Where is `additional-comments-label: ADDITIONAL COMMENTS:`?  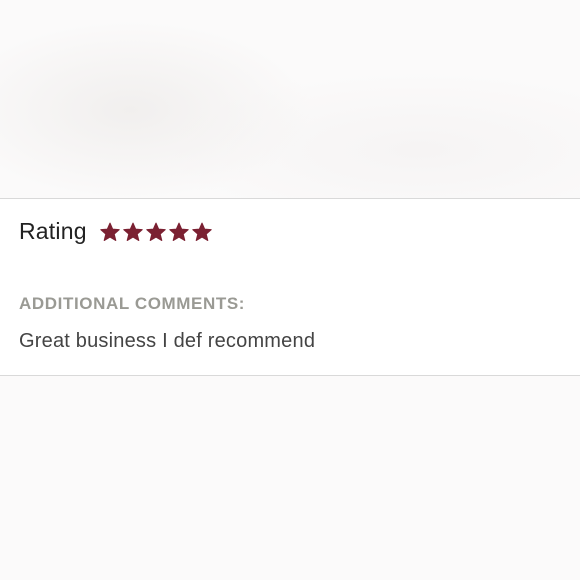 additional-comments-label: ADDITIONAL COMMENTS: is located at coordinates (132, 303).